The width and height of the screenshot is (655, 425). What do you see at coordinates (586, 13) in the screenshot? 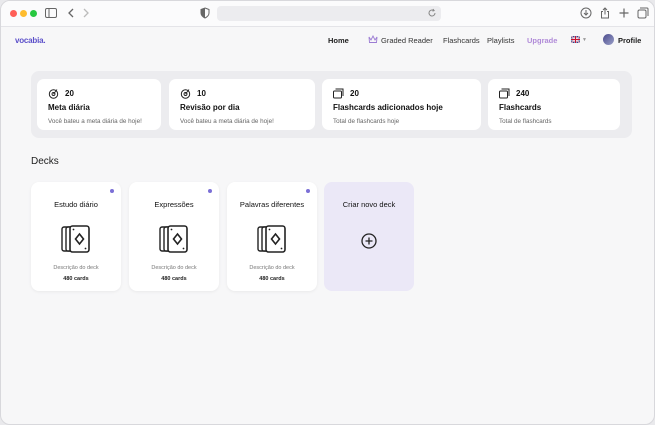
I see `download-icon` at bounding box center [586, 13].